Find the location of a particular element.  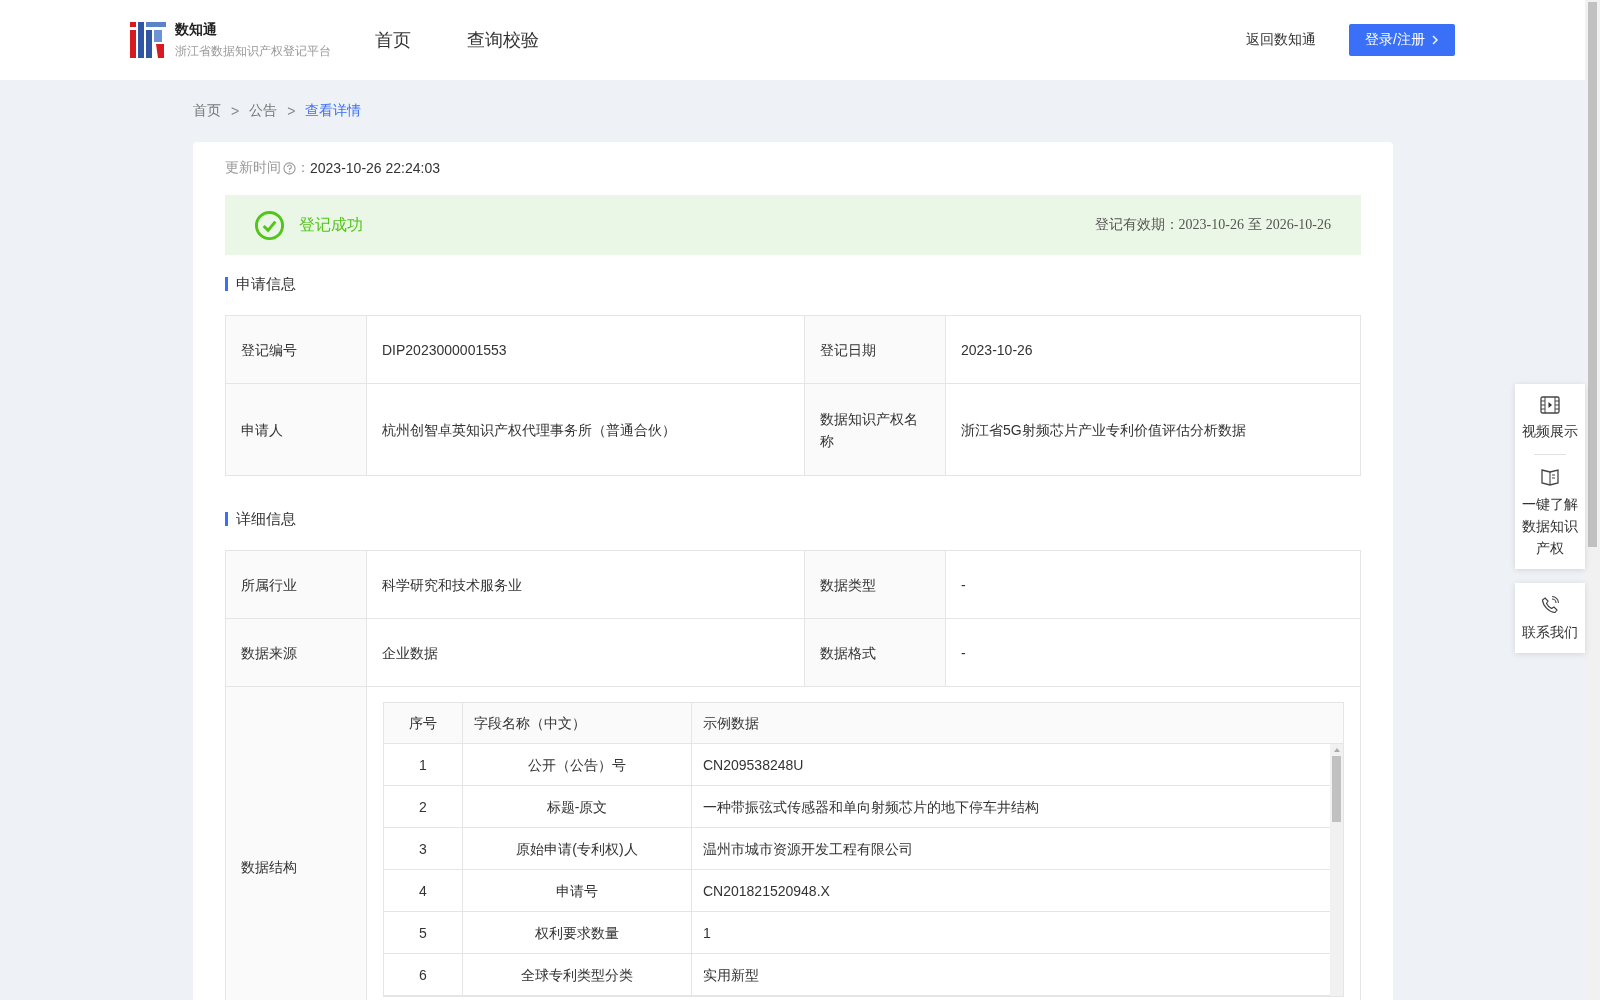

scrollbar is located at coordinates (1336, 870).